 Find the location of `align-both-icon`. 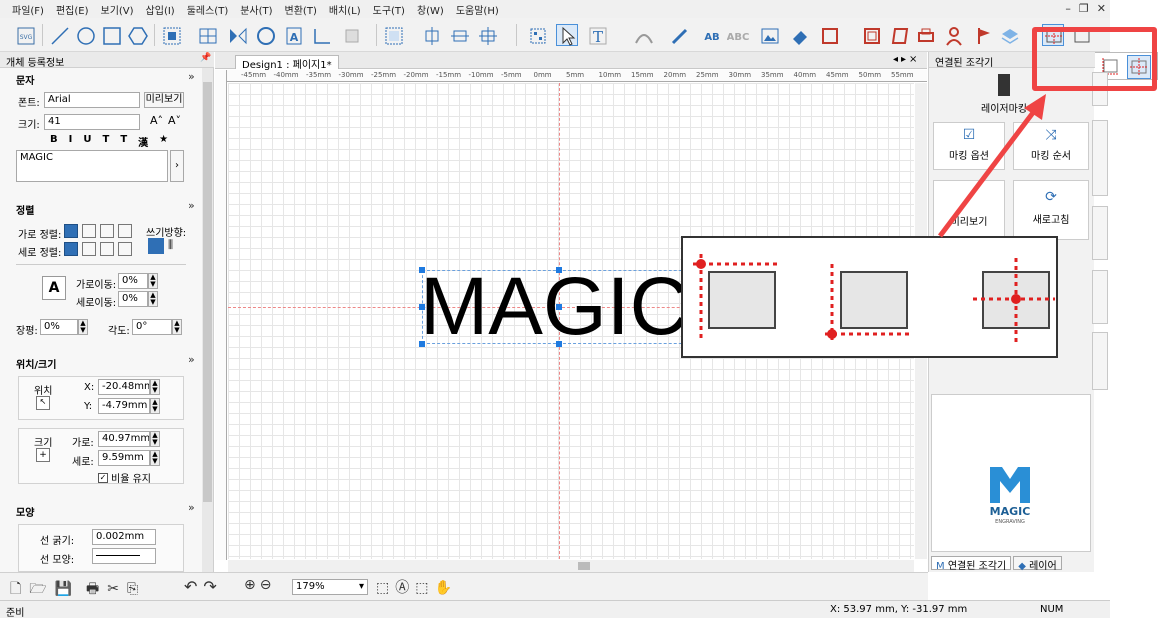

align-both-icon is located at coordinates (487, 35).